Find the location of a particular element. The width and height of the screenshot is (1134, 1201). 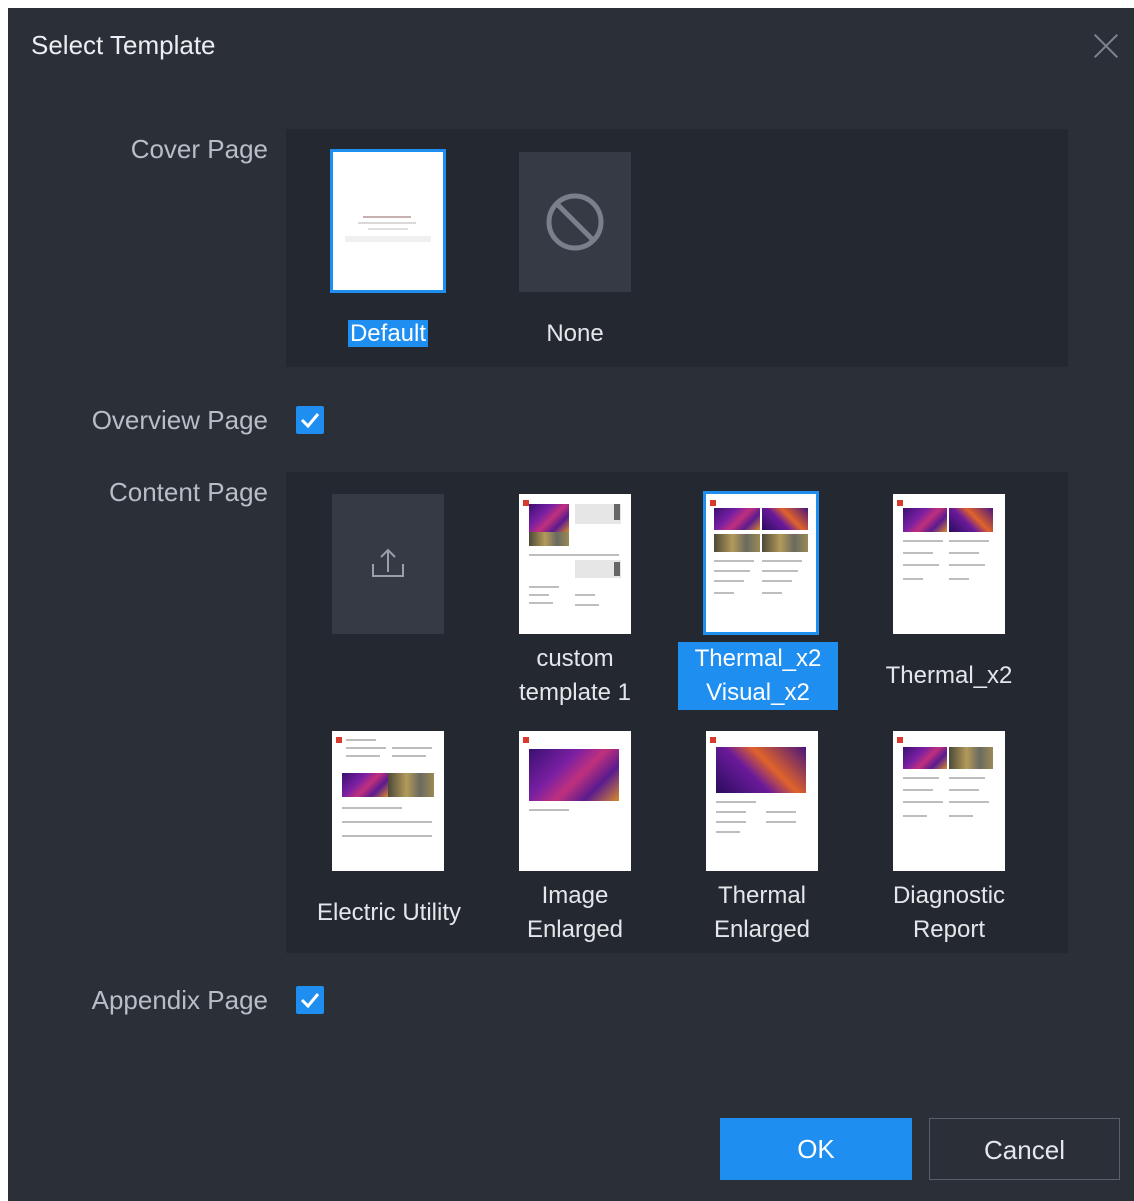

template-electric-utility-tile is located at coordinates (388, 801).